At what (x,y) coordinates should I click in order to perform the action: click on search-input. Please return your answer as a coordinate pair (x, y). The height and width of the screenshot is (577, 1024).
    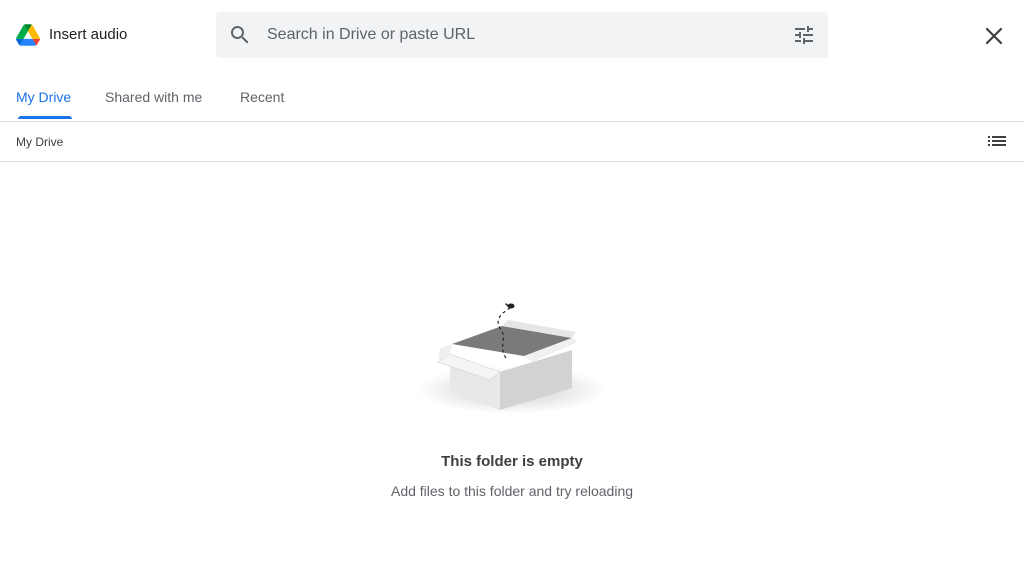
    Looking at the image, I should click on (517, 35).